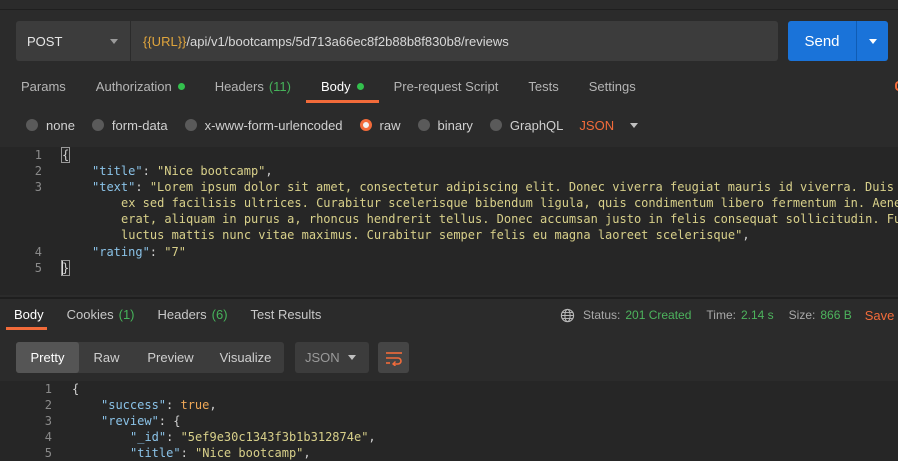 Image resolution: width=898 pixels, height=461 pixels. I want to click on line-number: 3, so click(38, 187).